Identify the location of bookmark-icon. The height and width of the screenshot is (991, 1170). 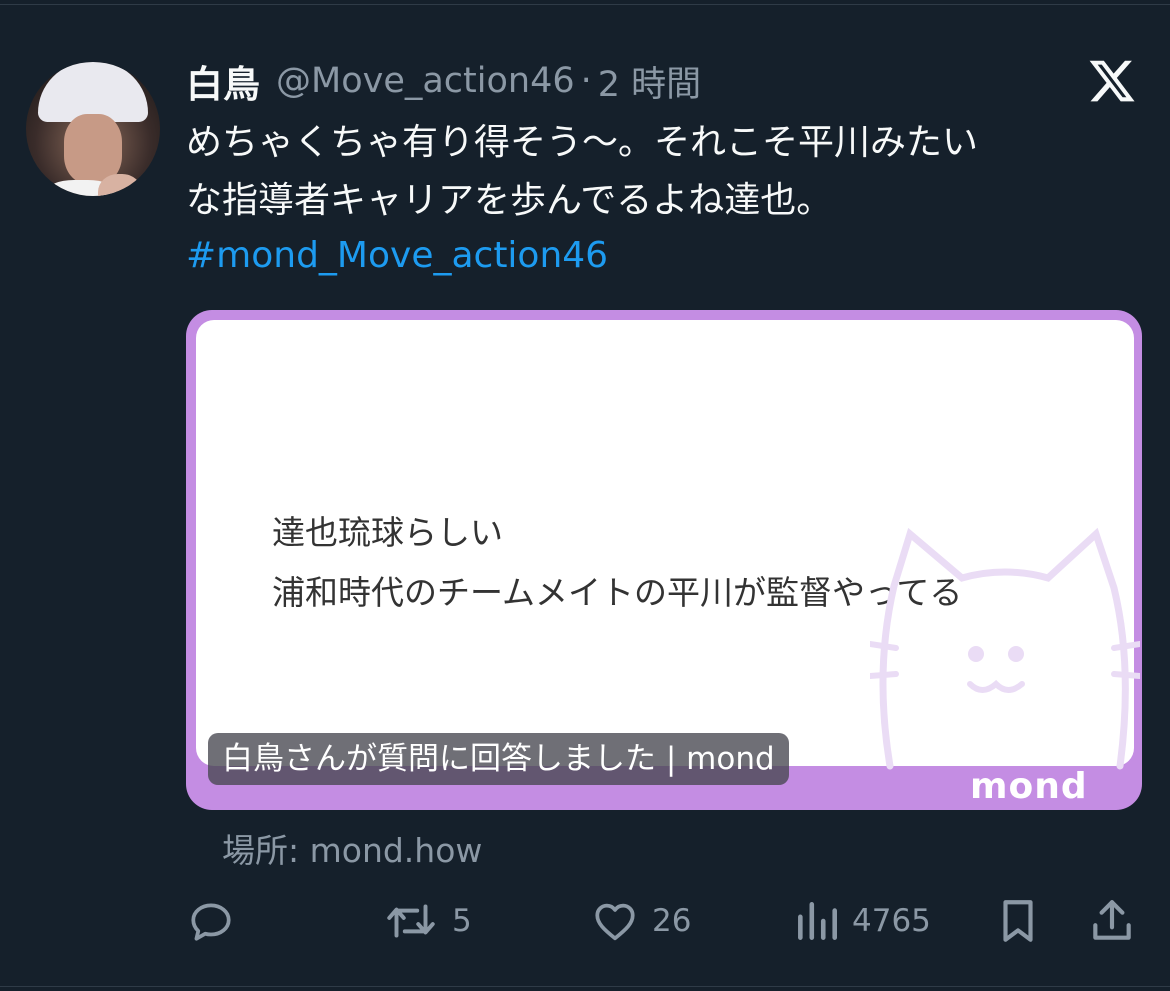
(1018, 921).